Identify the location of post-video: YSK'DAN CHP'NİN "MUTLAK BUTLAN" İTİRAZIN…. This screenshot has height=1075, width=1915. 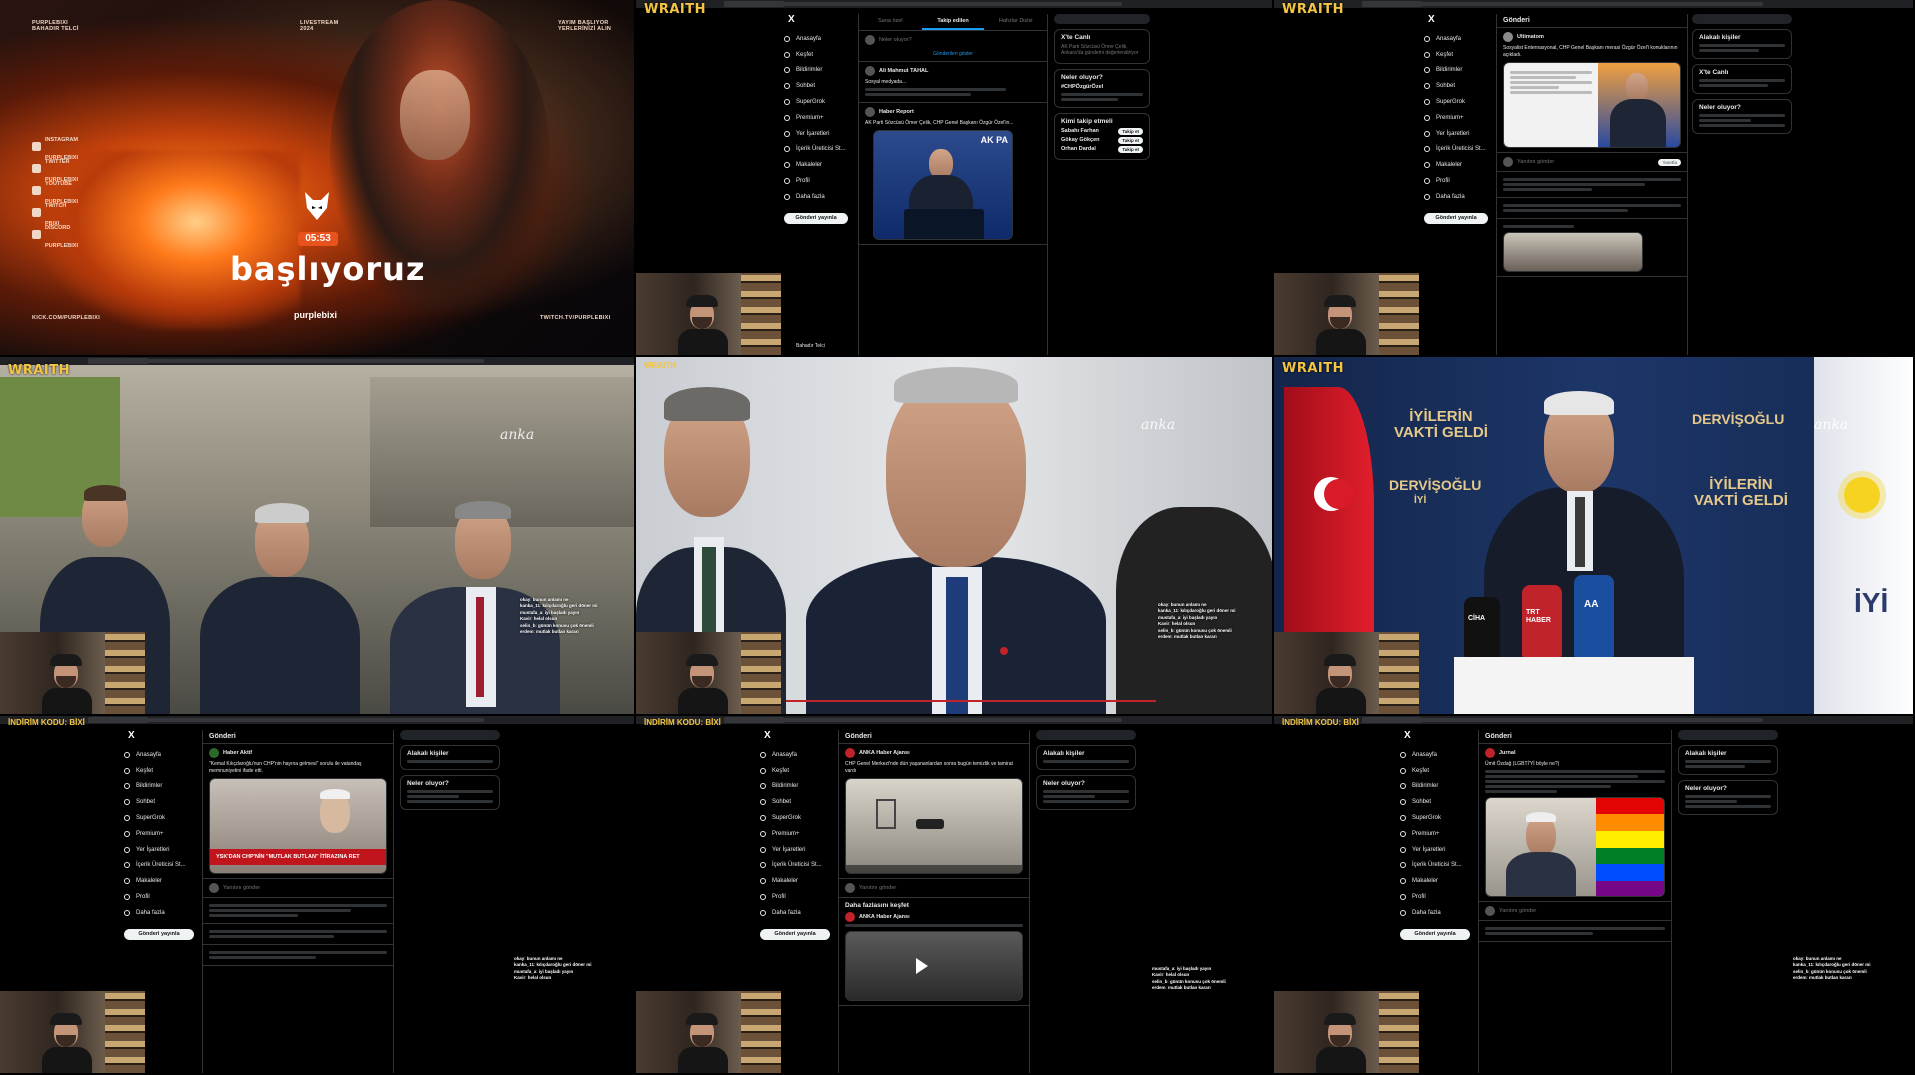
(298, 826).